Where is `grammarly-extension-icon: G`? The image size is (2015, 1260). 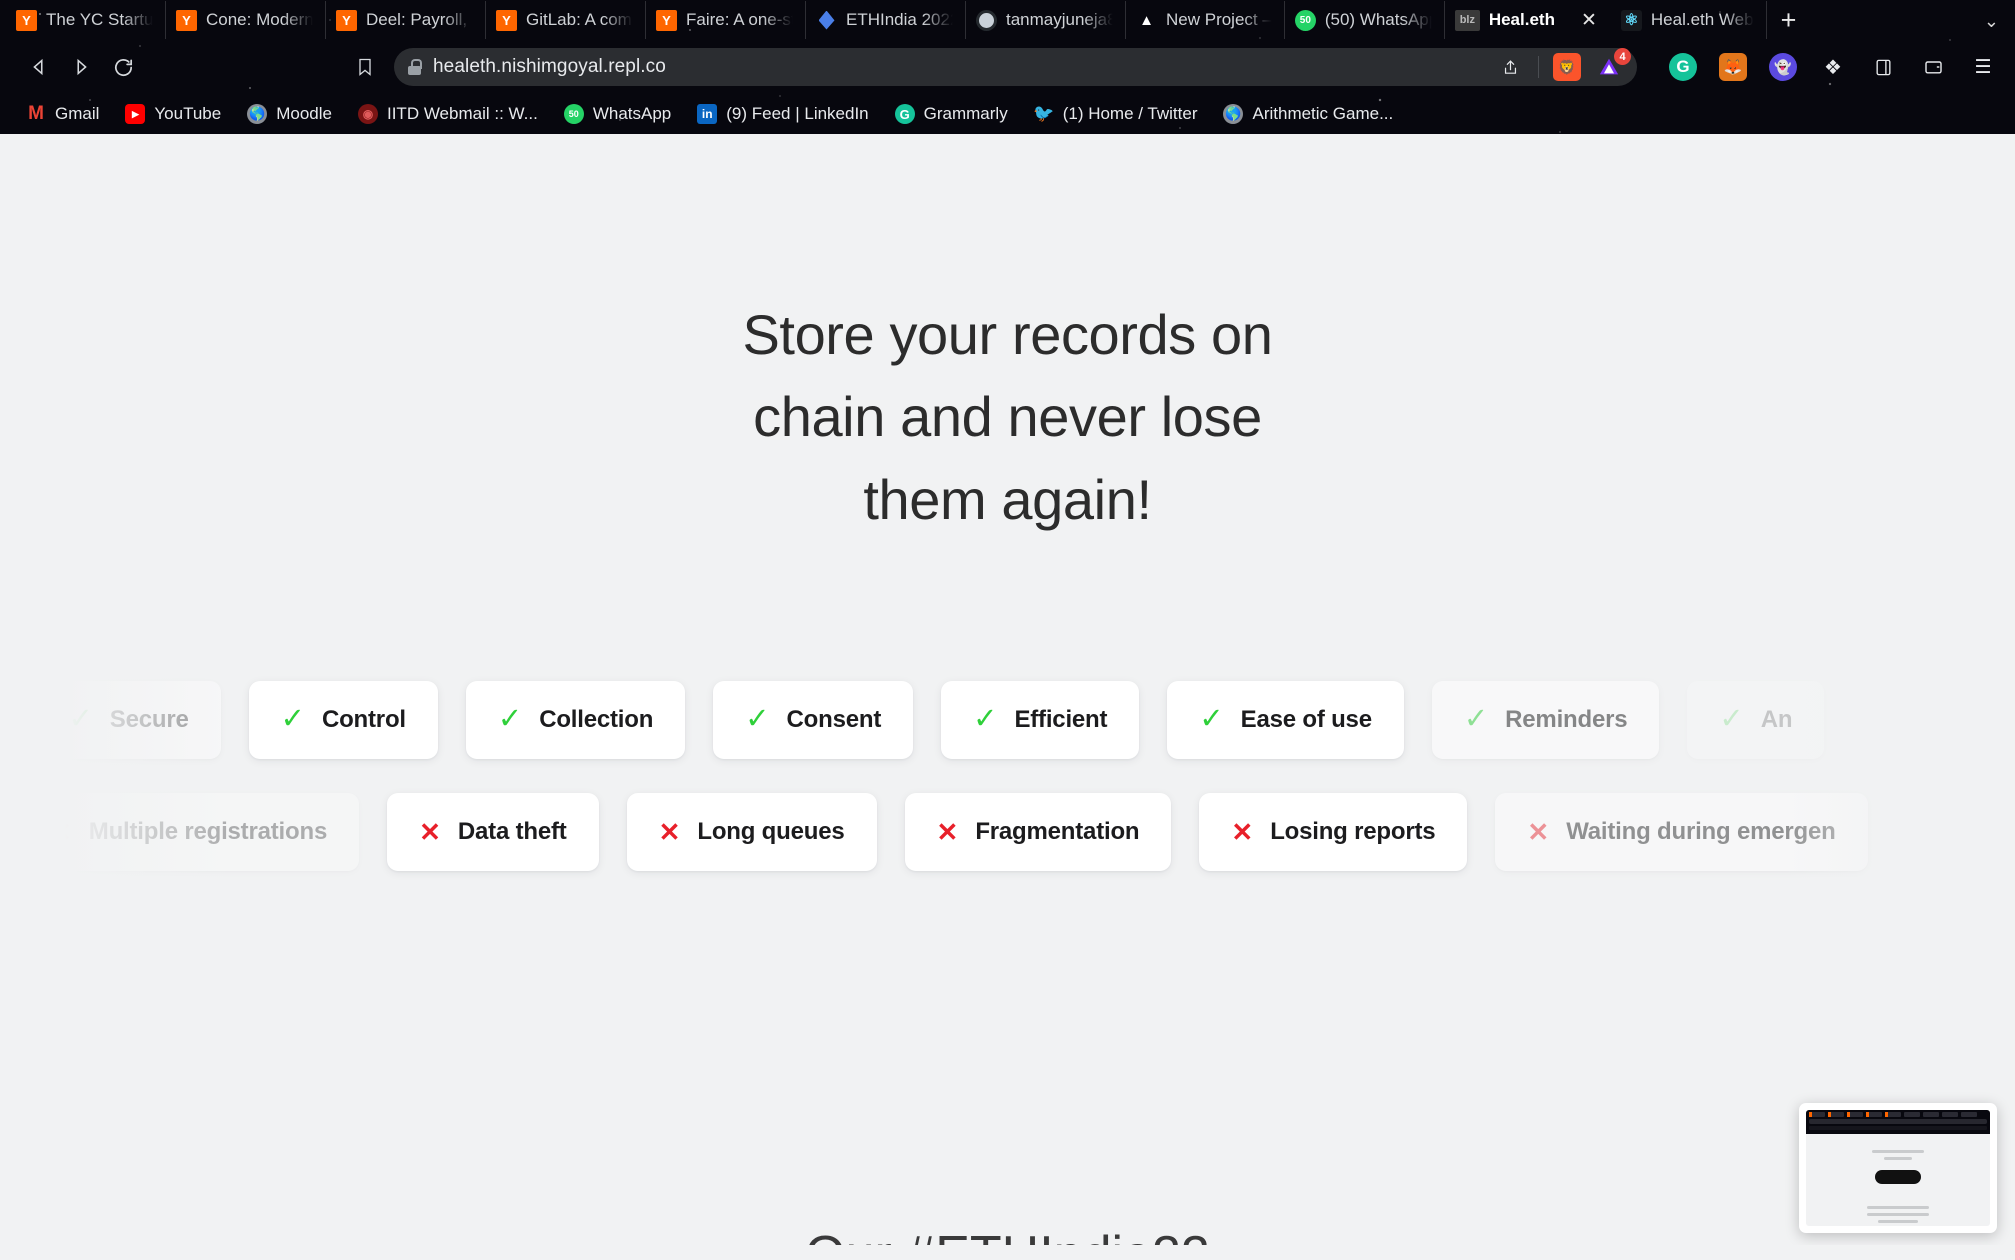 grammarly-extension-icon: G is located at coordinates (1683, 67).